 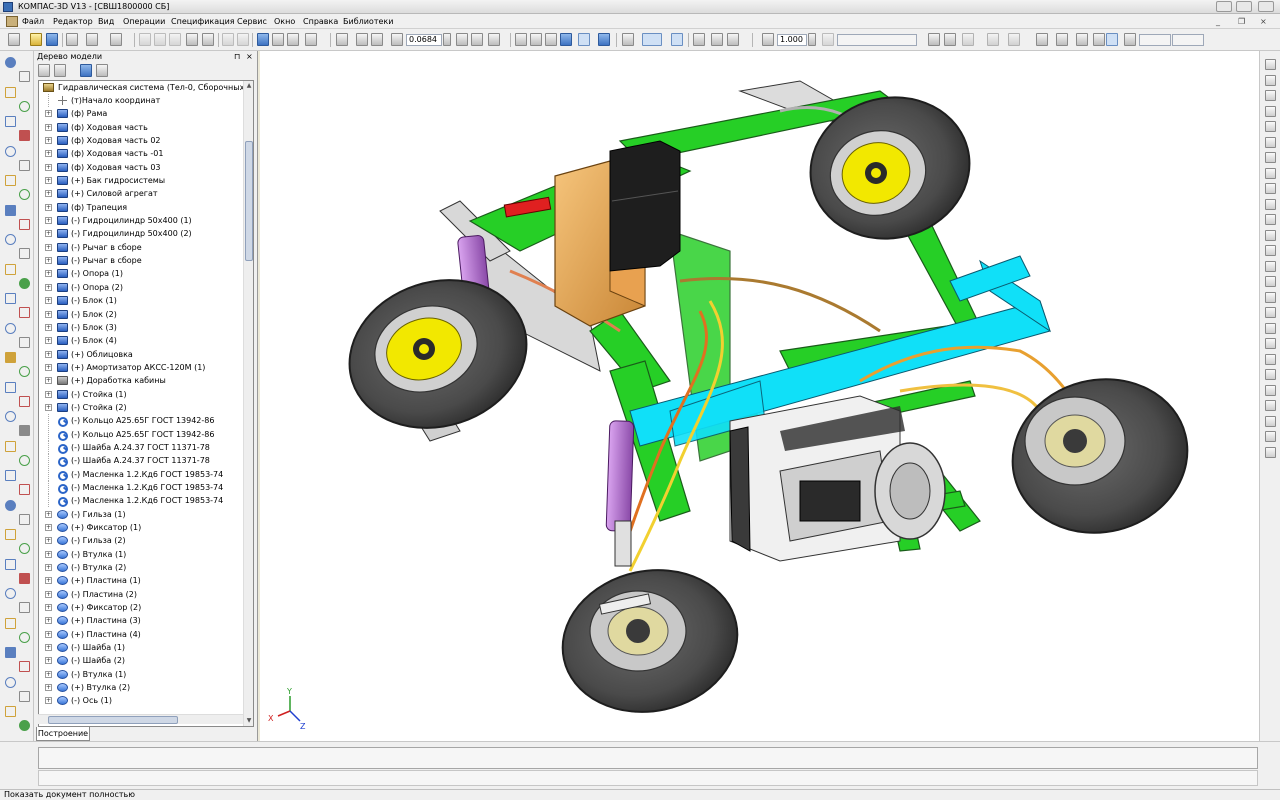 What do you see at coordinates (160, 39) in the screenshot?
I see `copy-icon` at bounding box center [160, 39].